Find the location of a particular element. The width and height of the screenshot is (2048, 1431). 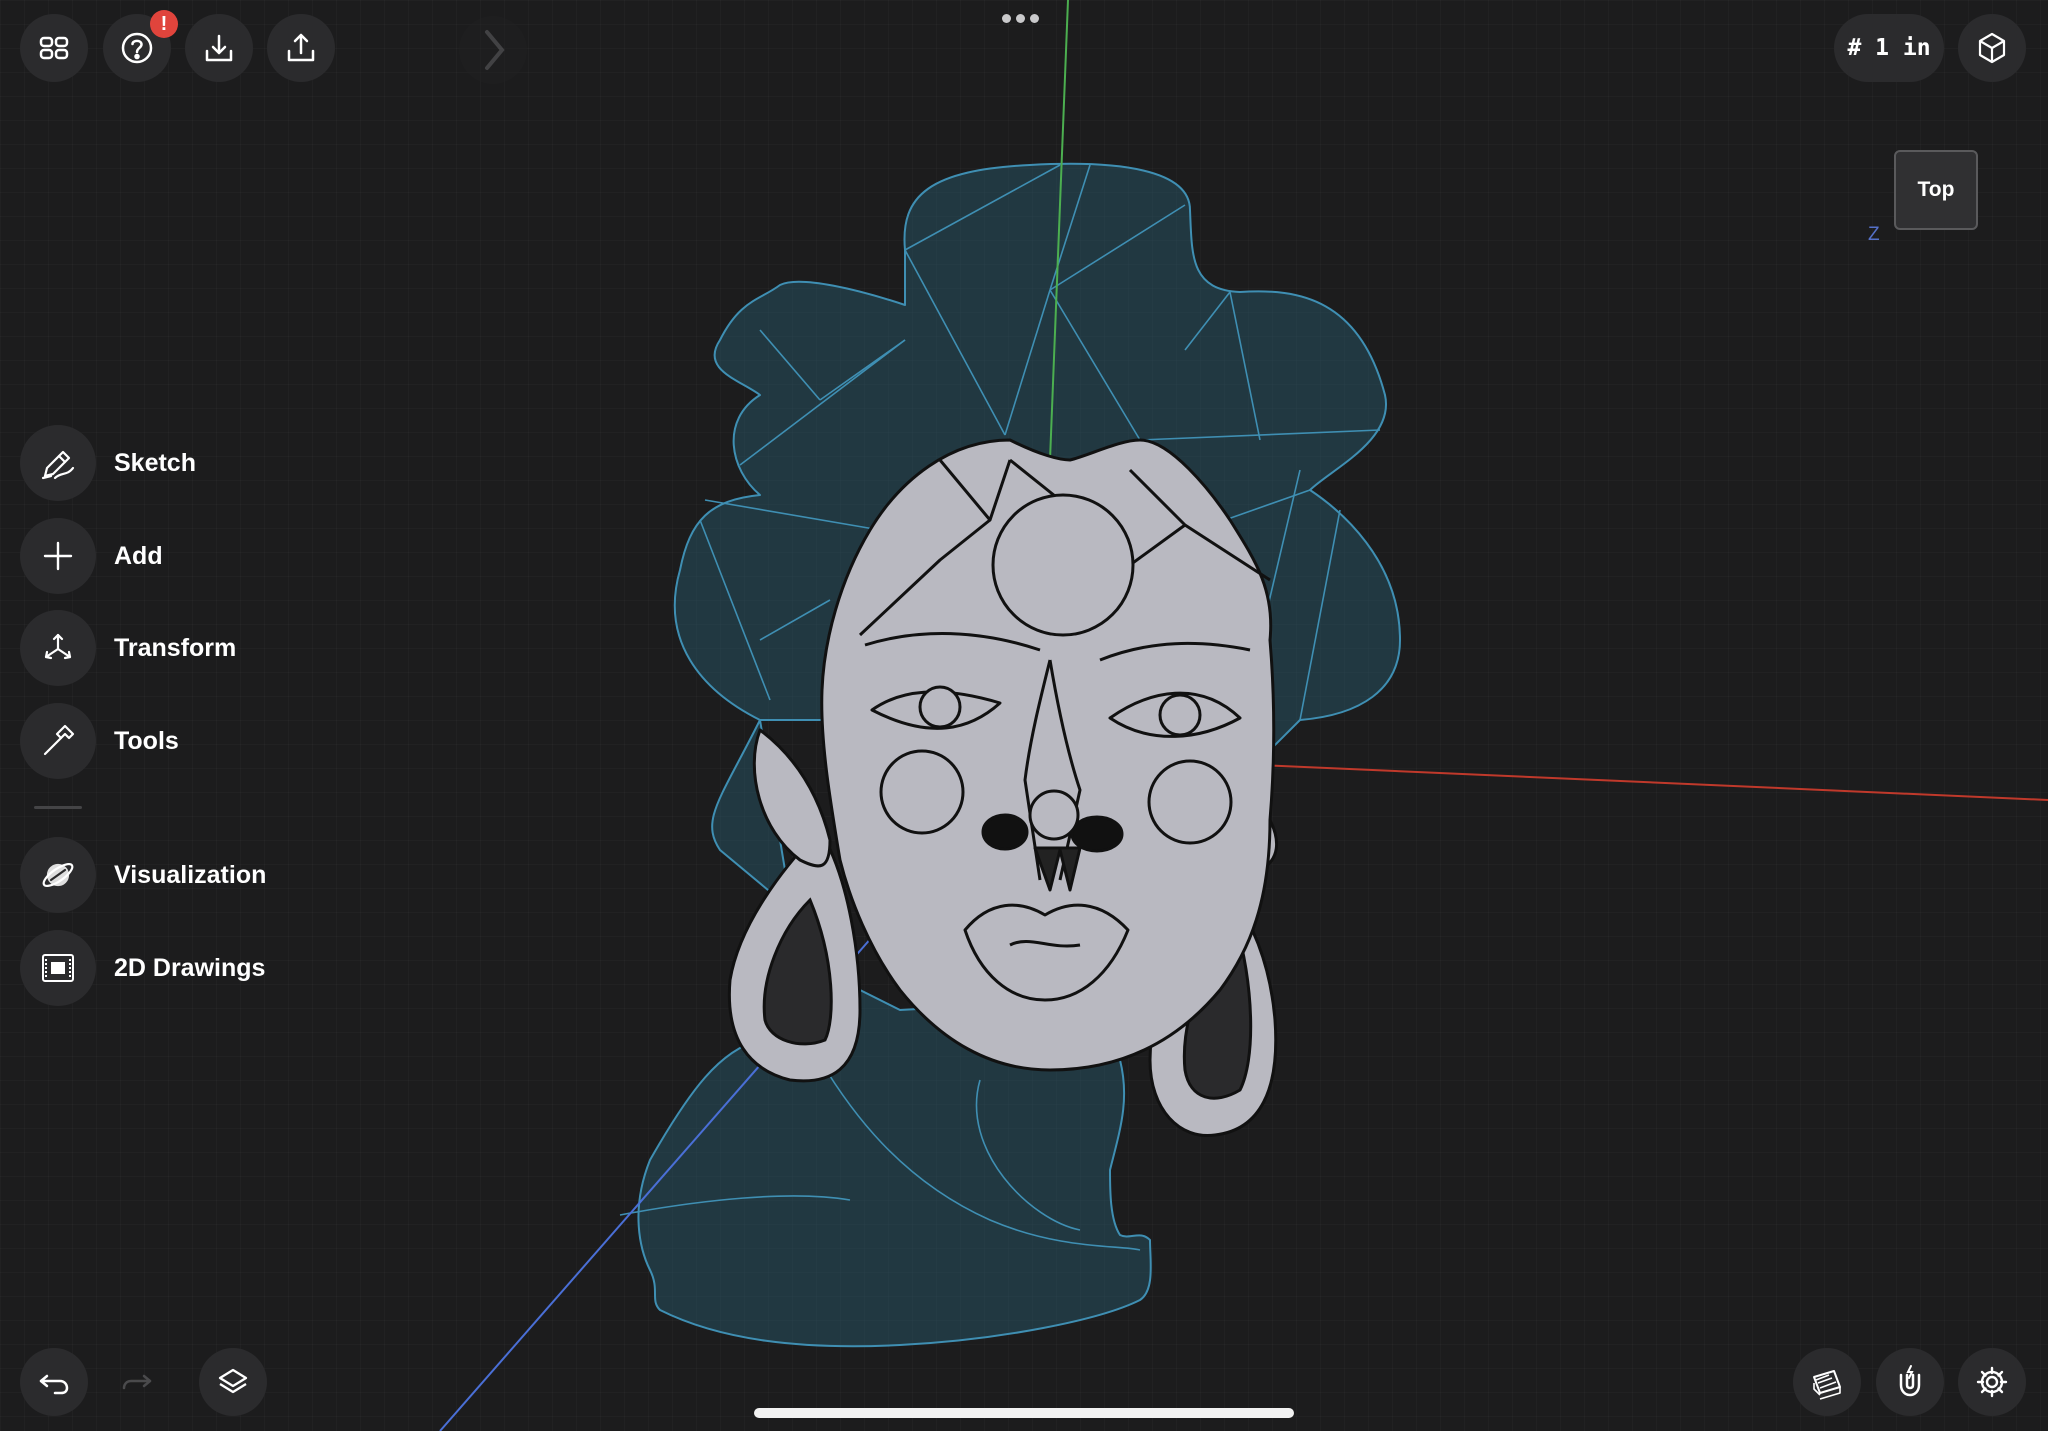

sidebar-item-label: Transform is located at coordinates (175, 647).